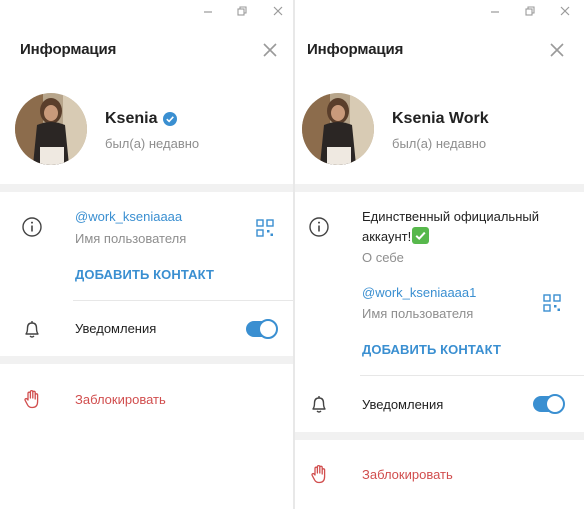 The image size is (584, 509). What do you see at coordinates (387, 236) in the screenshot?
I see `bio-line-2-text: аккаунт!` at bounding box center [387, 236].